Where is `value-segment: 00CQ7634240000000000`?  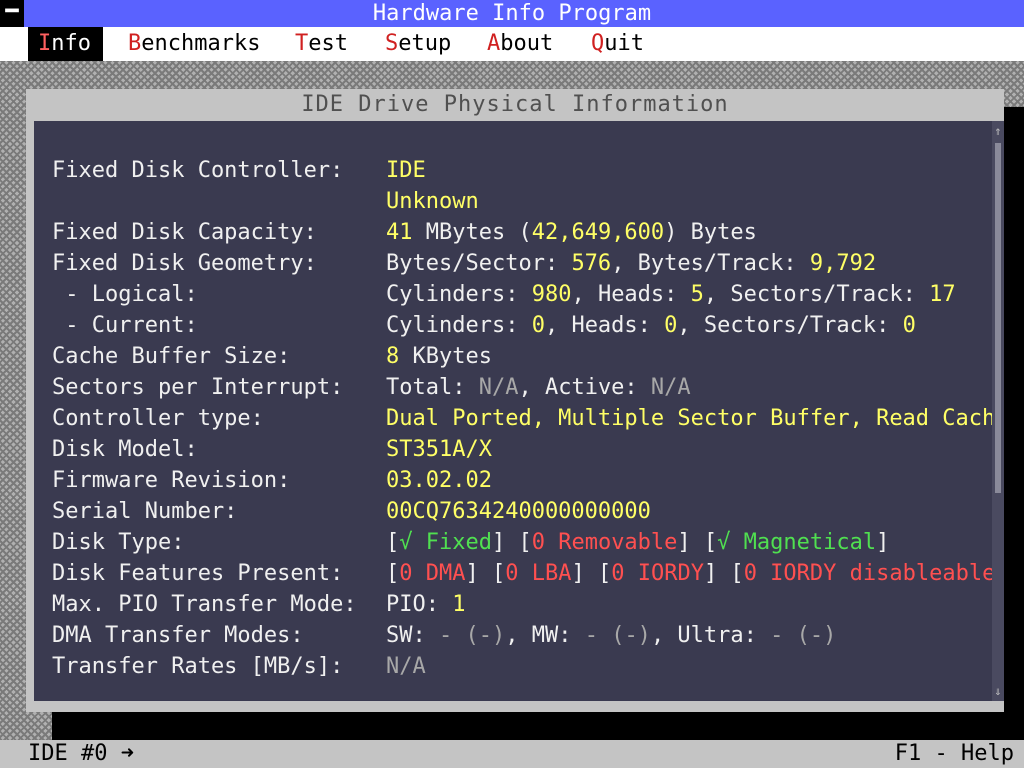
value-segment: 00CQ7634240000000000 is located at coordinates (518, 511).